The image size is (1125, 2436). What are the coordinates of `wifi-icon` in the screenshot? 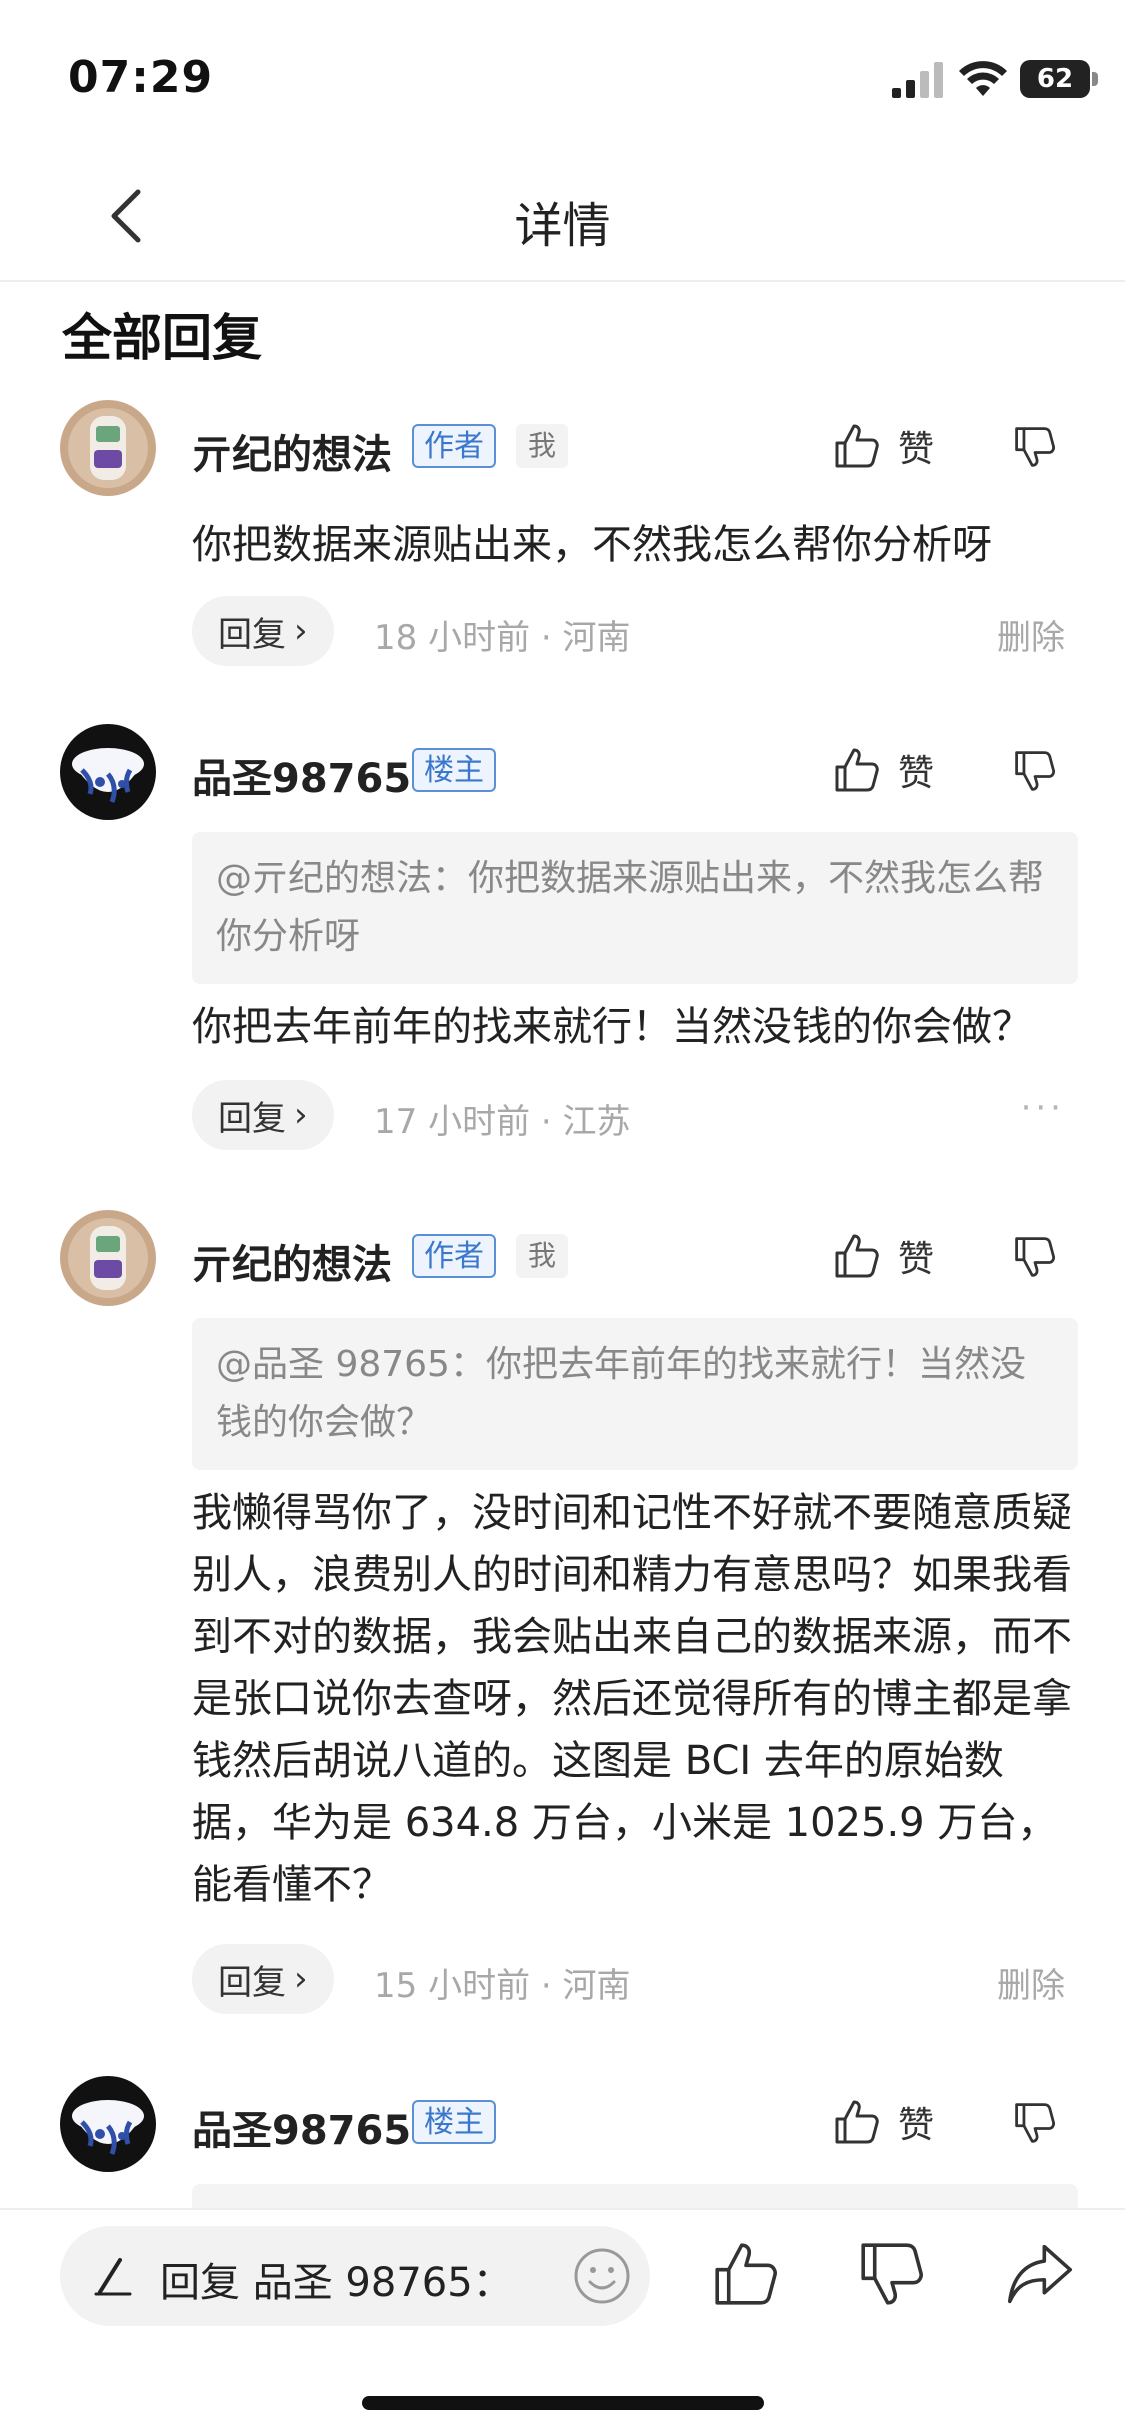 It's located at (983, 78).